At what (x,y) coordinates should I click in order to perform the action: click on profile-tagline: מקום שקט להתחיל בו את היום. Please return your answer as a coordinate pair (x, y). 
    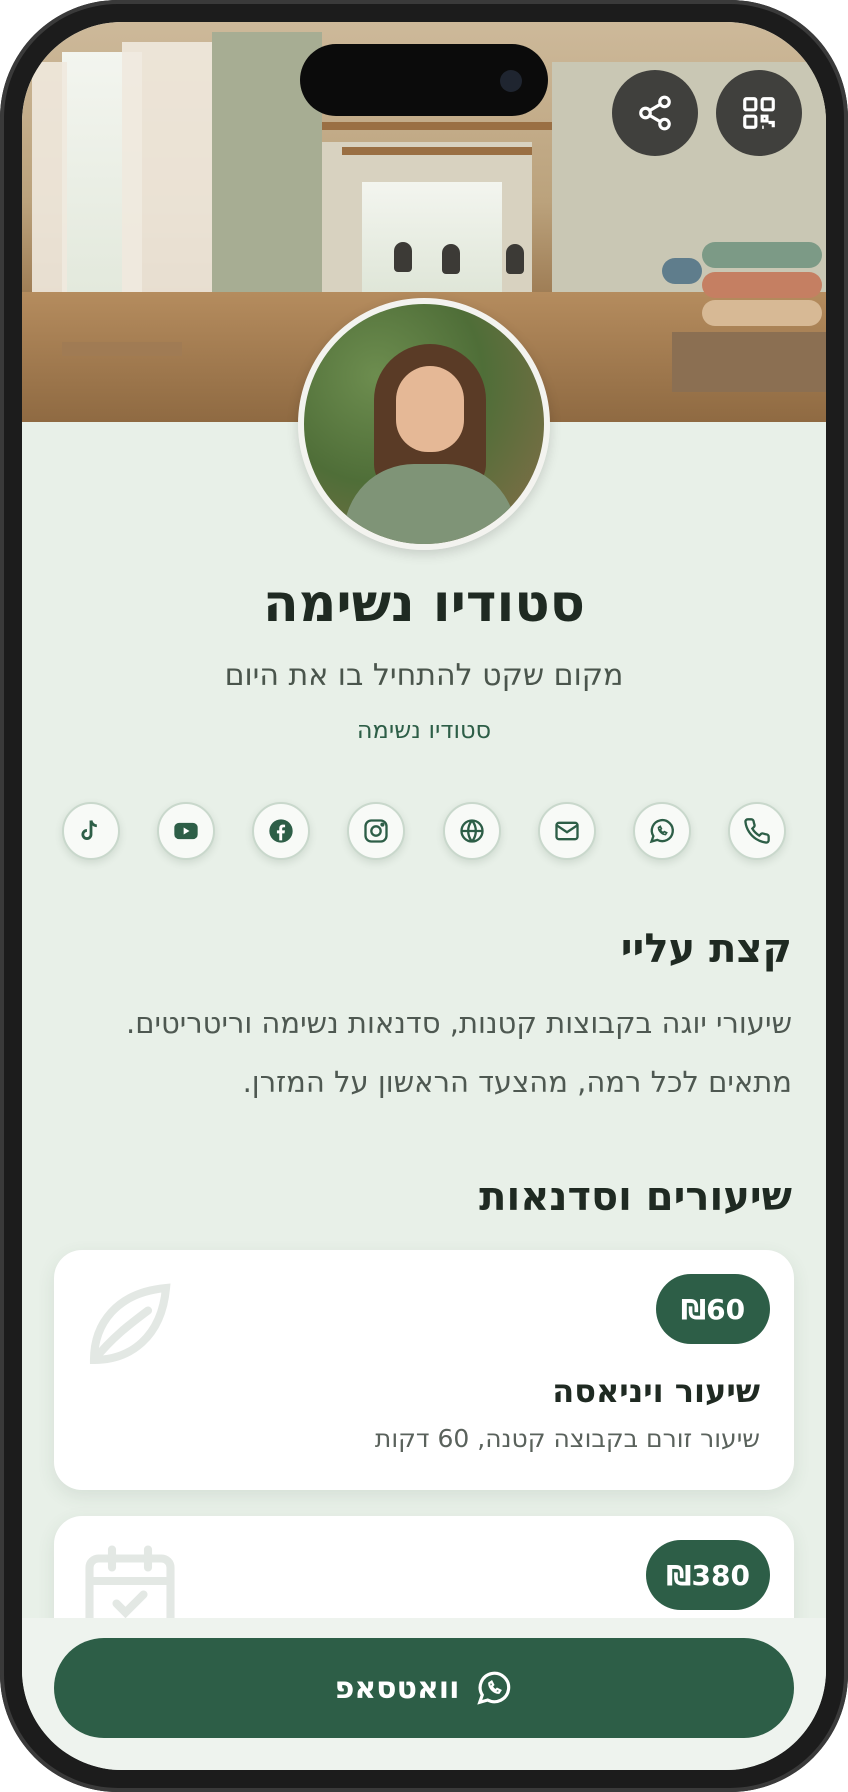
    Looking at the image, I should click on (424, 675).